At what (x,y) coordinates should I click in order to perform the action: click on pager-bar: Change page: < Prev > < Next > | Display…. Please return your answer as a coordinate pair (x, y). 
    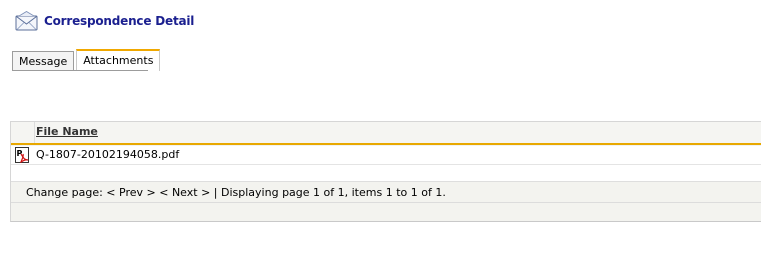
    Looking at the image, I should click on (236, 192).